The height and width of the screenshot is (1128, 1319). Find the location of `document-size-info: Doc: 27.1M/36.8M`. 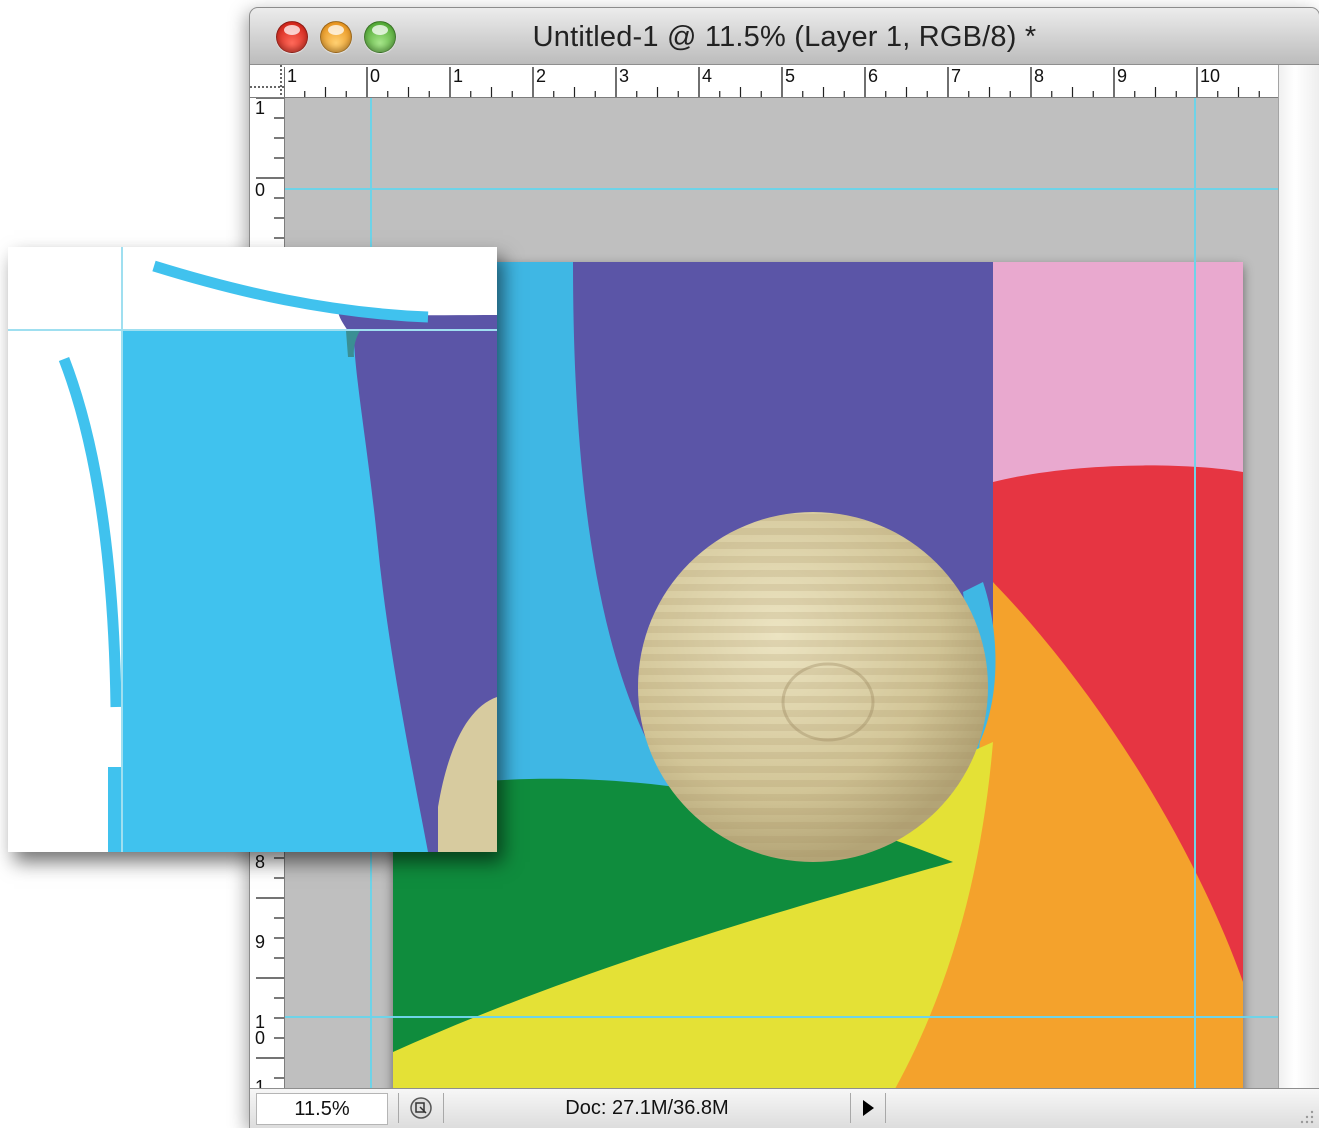

document-size-info: Doc: 27.1M/36.8M is located at coordinates (647, 1108).